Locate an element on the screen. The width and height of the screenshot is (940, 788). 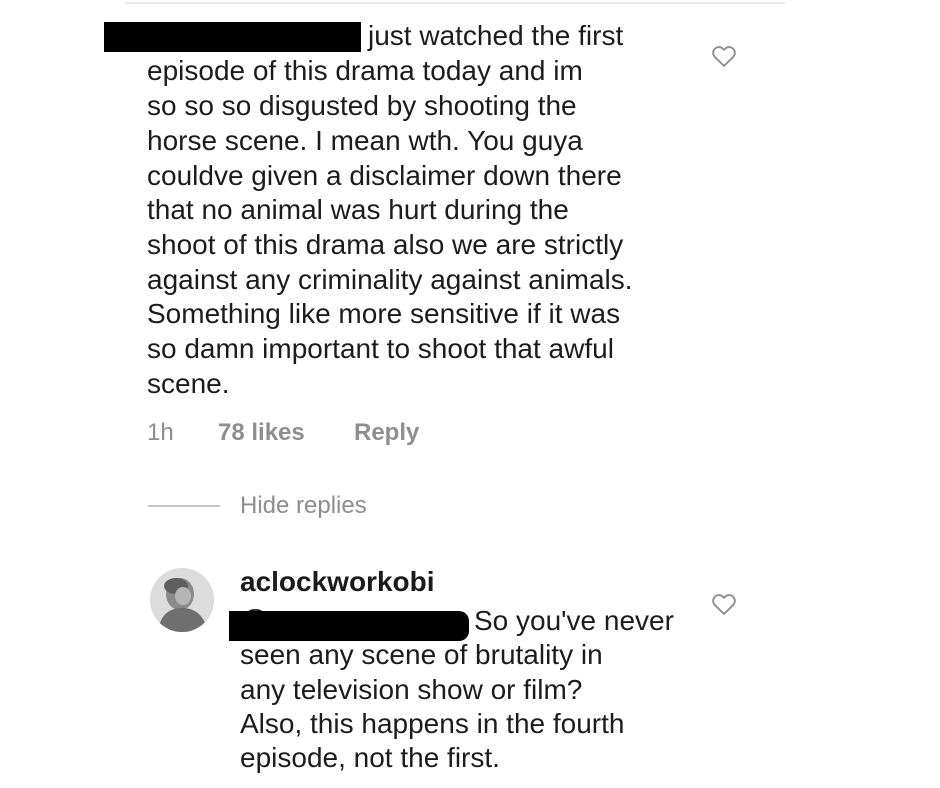
top-divider is located at coordinates (455, 3).